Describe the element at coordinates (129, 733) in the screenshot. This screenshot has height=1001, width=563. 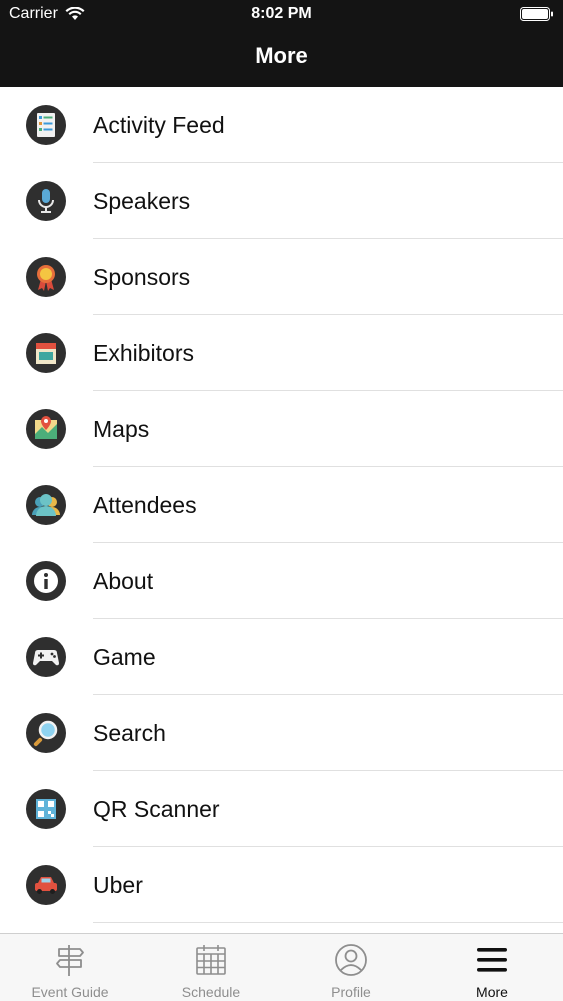
I see `menu-item-label: Search` at that location.